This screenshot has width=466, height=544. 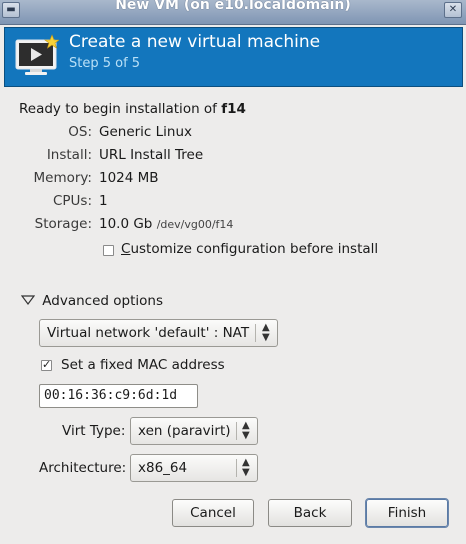 What do you see at coordinates (118, 396) in the screenshot?
I see `mac-address-field: 00:16:36:c9:6d:1d` at bounding box center [118, 396].